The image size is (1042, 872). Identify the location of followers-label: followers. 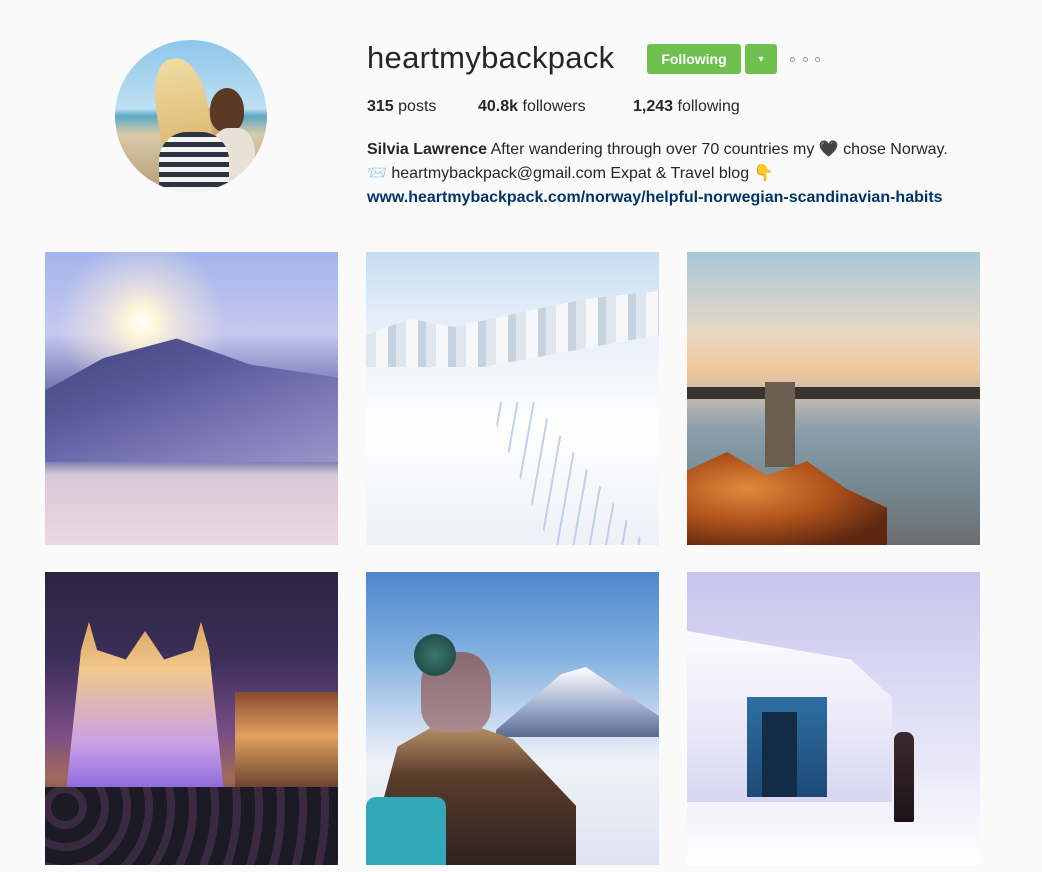
(554, 106).